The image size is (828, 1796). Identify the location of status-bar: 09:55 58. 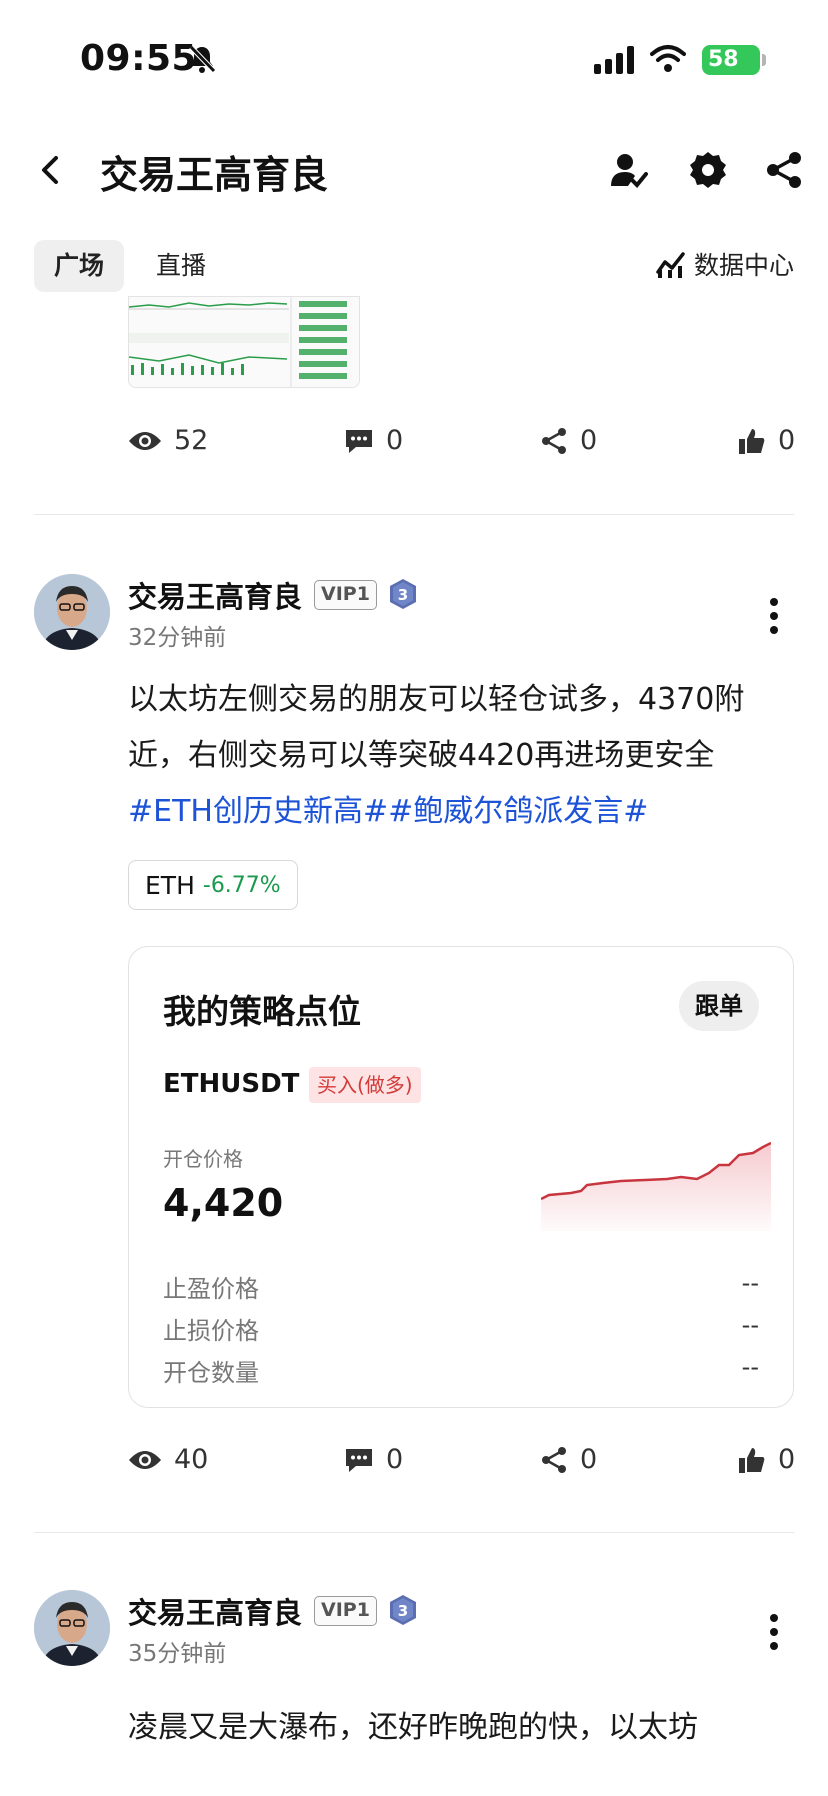
(414, 60).